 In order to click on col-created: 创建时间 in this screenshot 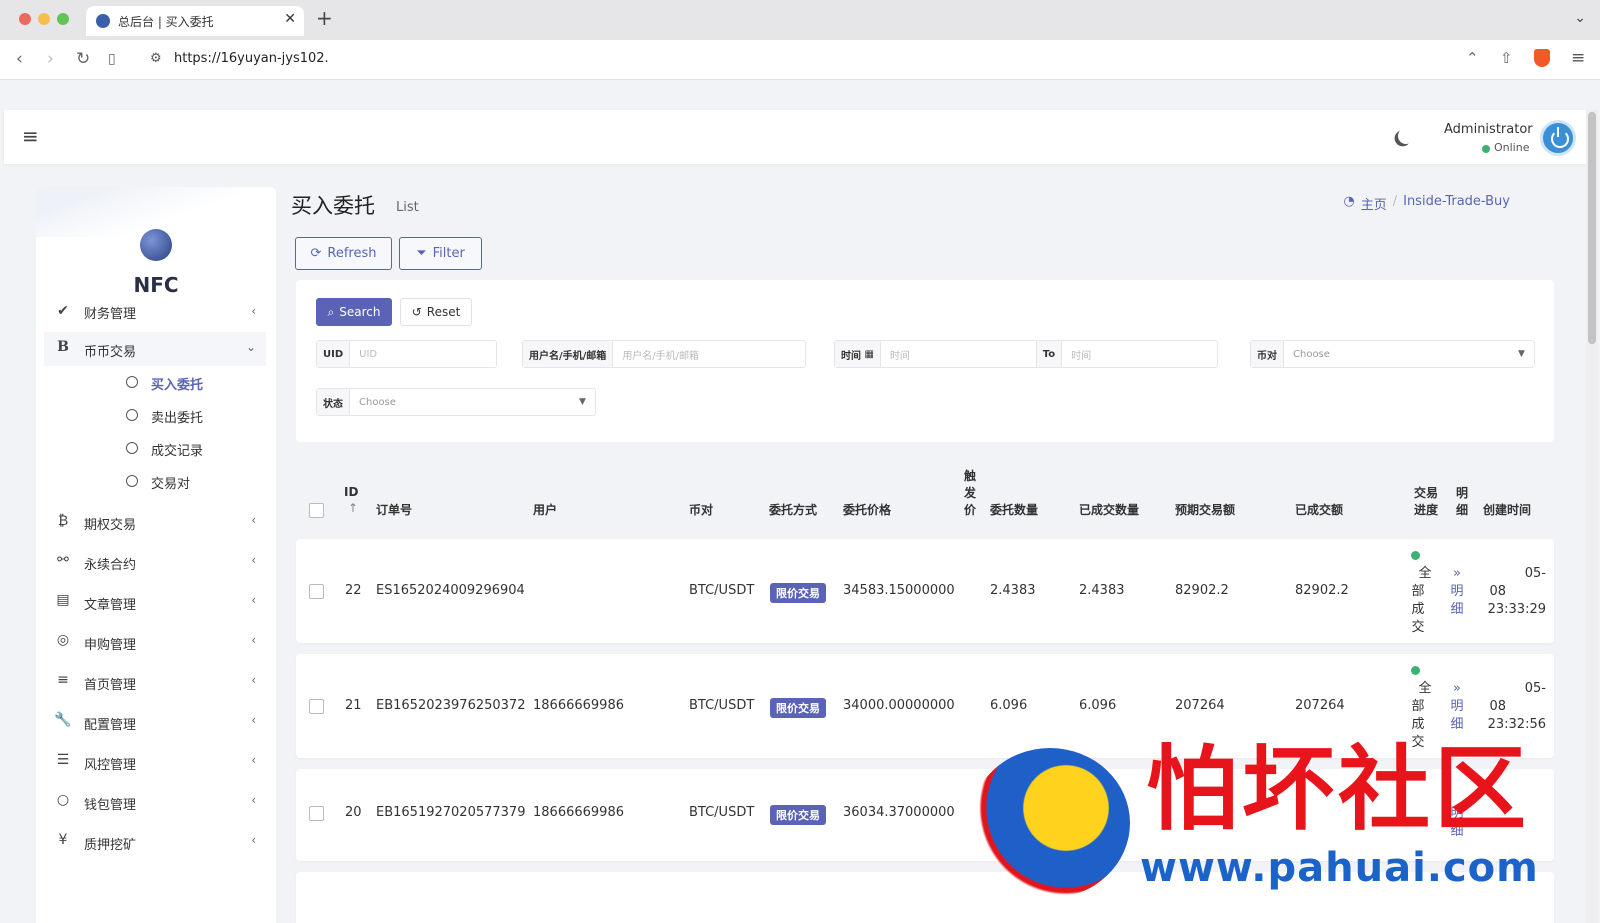, I will do `click(1507, 510)`.